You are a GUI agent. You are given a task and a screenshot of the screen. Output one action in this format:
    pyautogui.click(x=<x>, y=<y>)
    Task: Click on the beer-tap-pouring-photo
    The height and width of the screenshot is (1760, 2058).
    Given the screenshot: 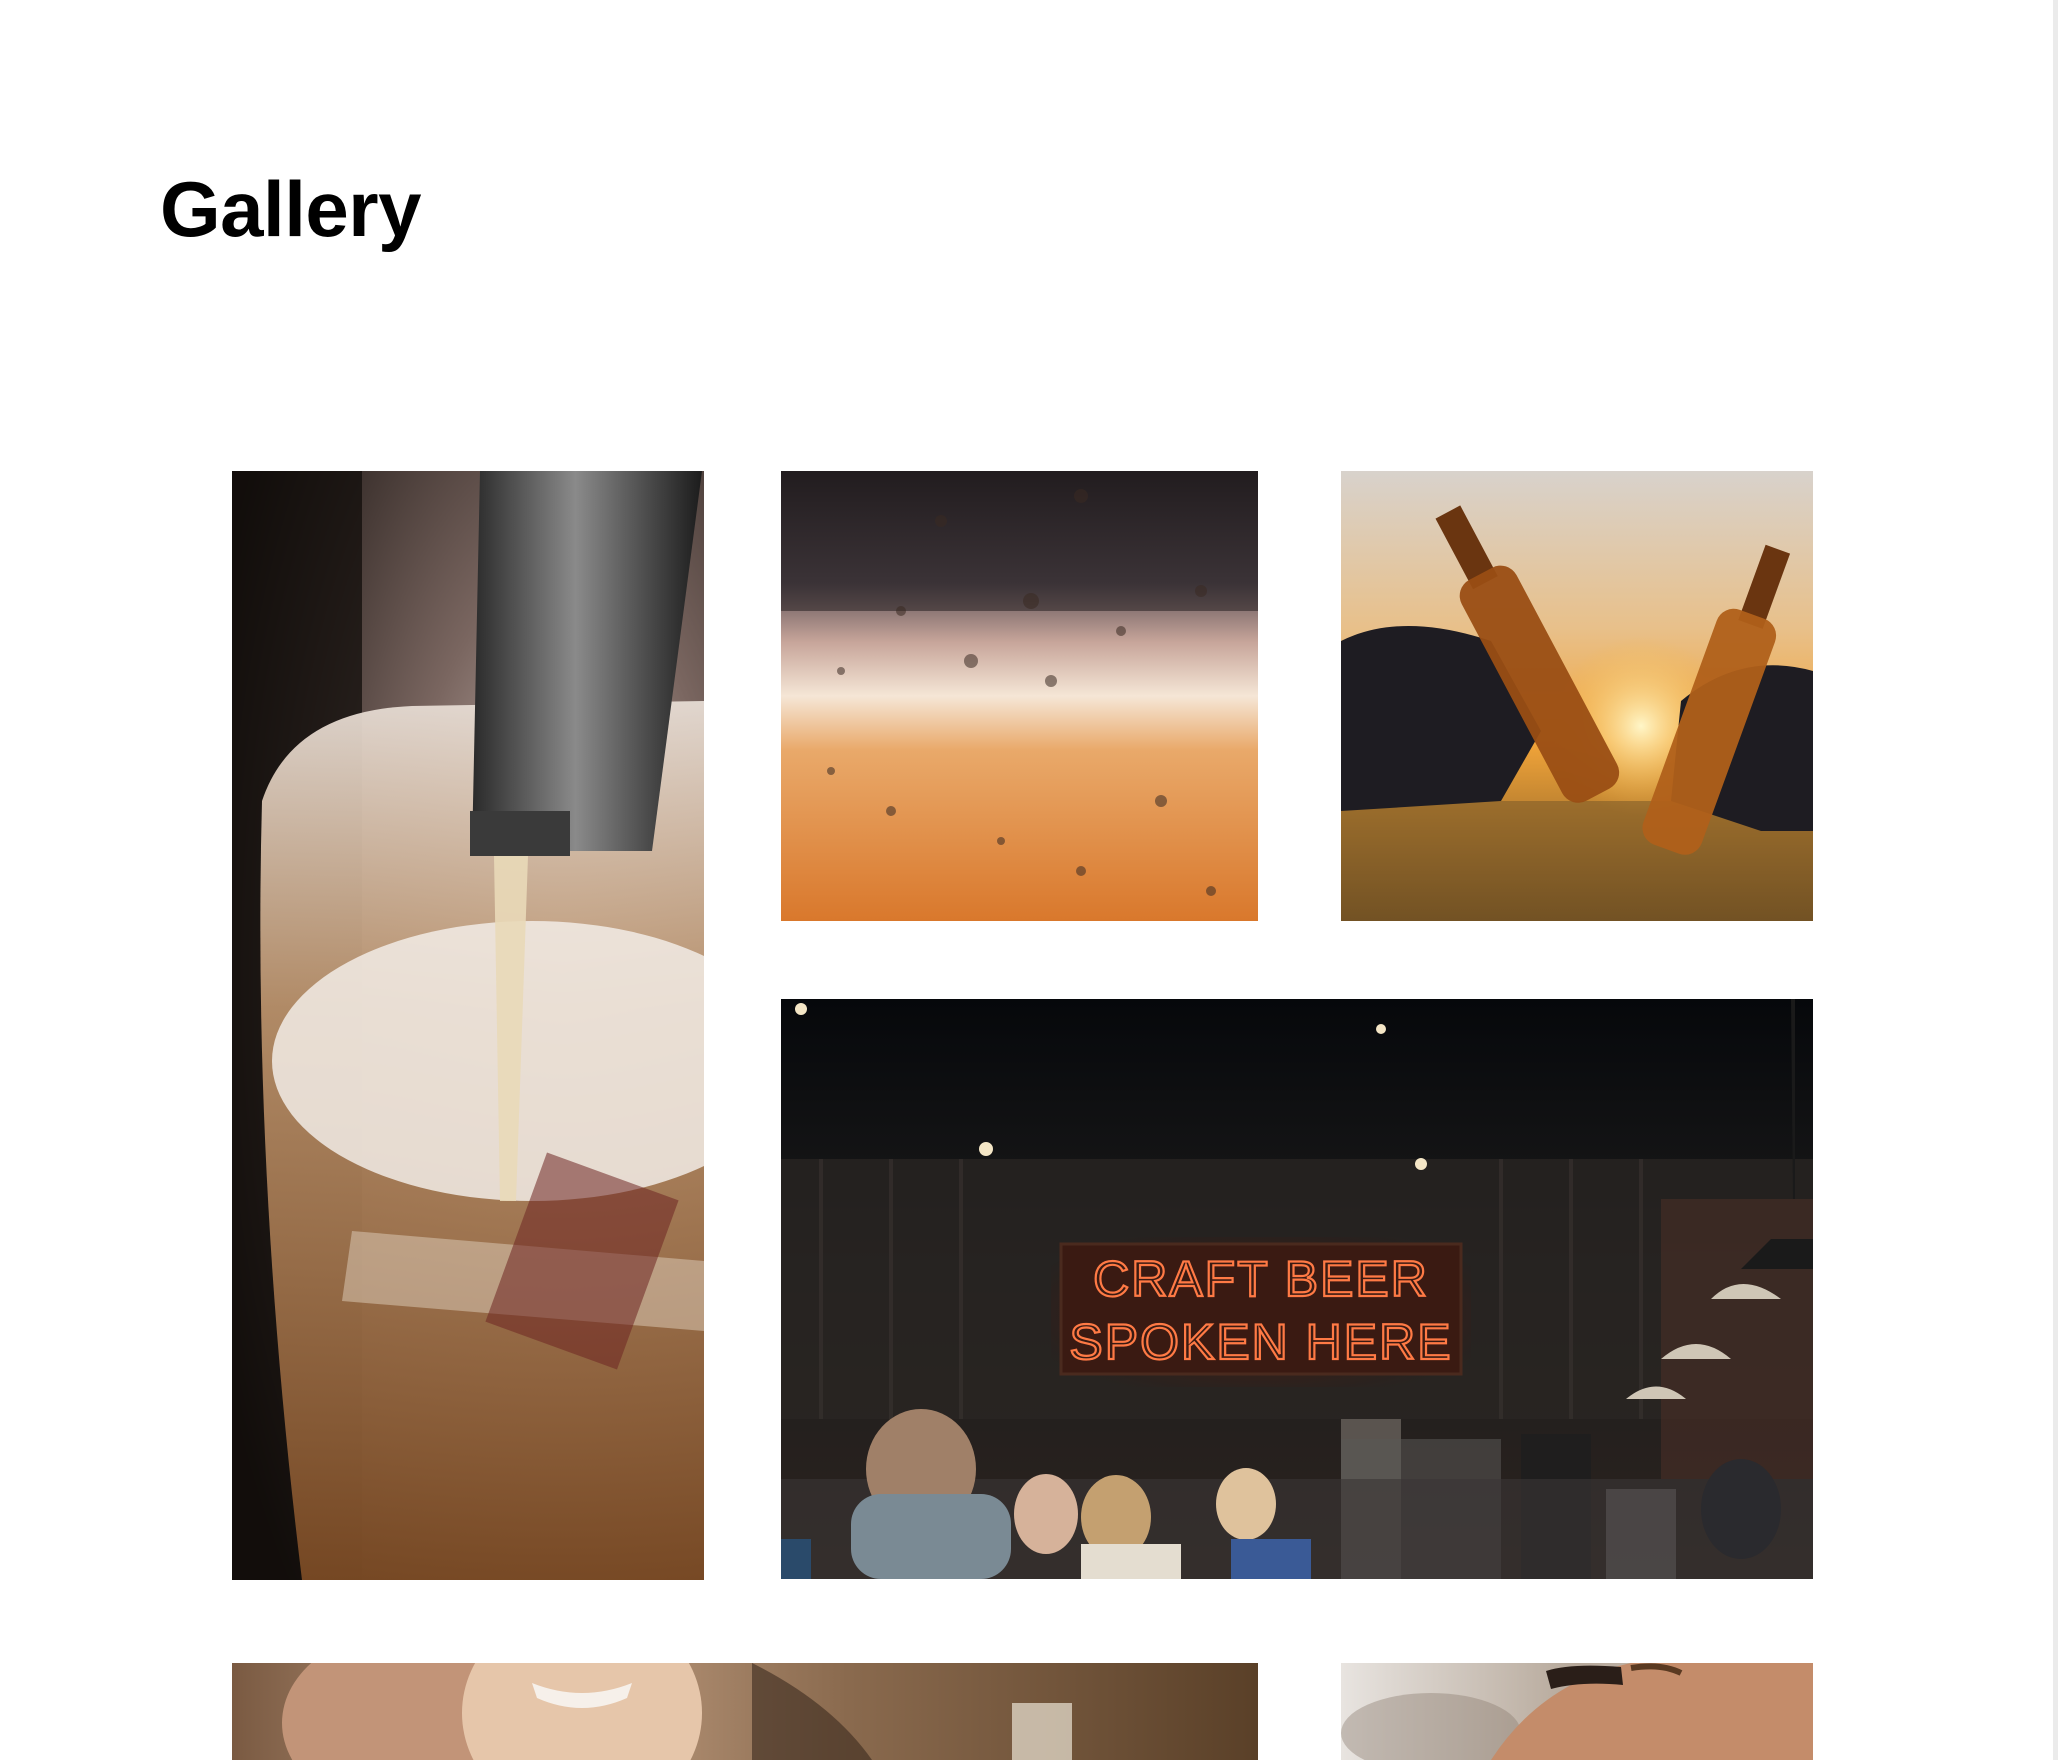 What is the action you would take?
    pyautogui.click(x=468, y=1025)
    